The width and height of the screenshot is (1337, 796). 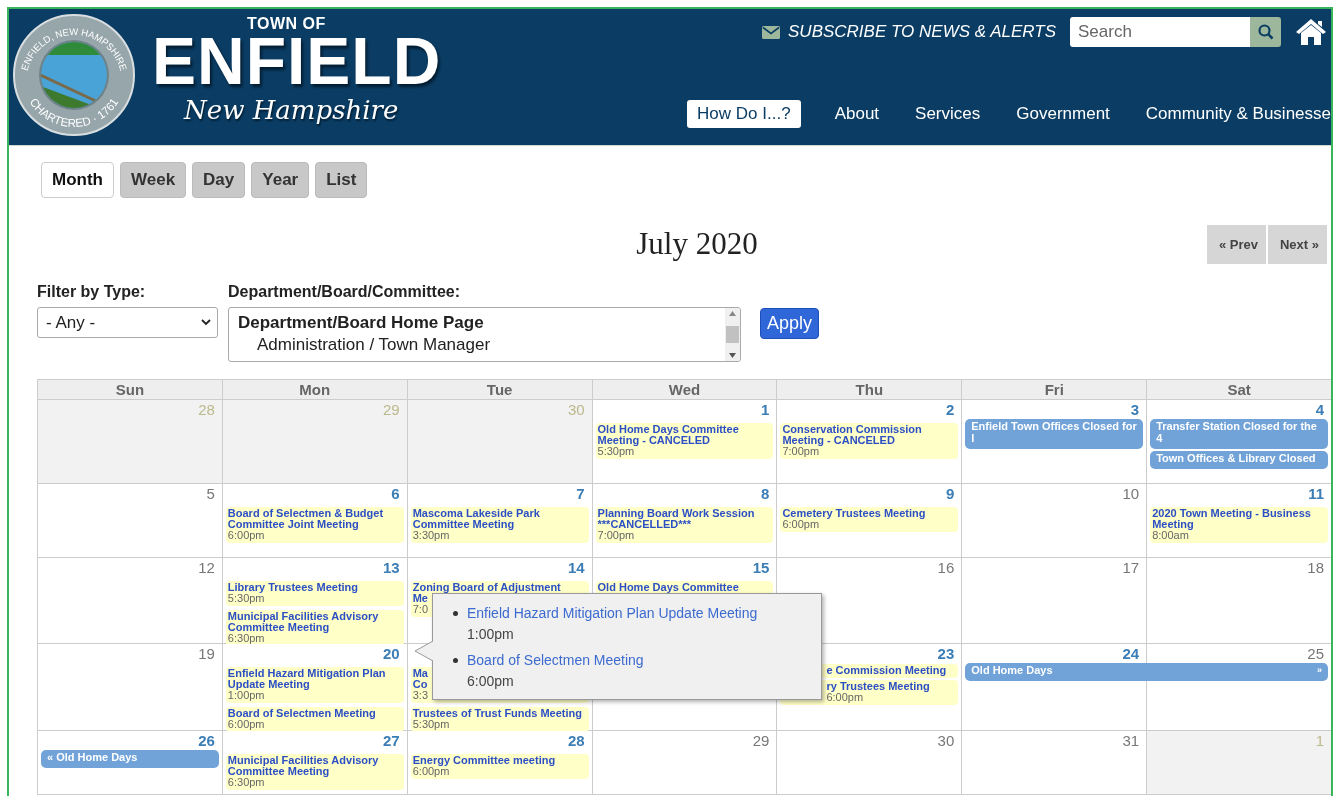 I want to click on day-number: 10, so click(x=1131, y=493).